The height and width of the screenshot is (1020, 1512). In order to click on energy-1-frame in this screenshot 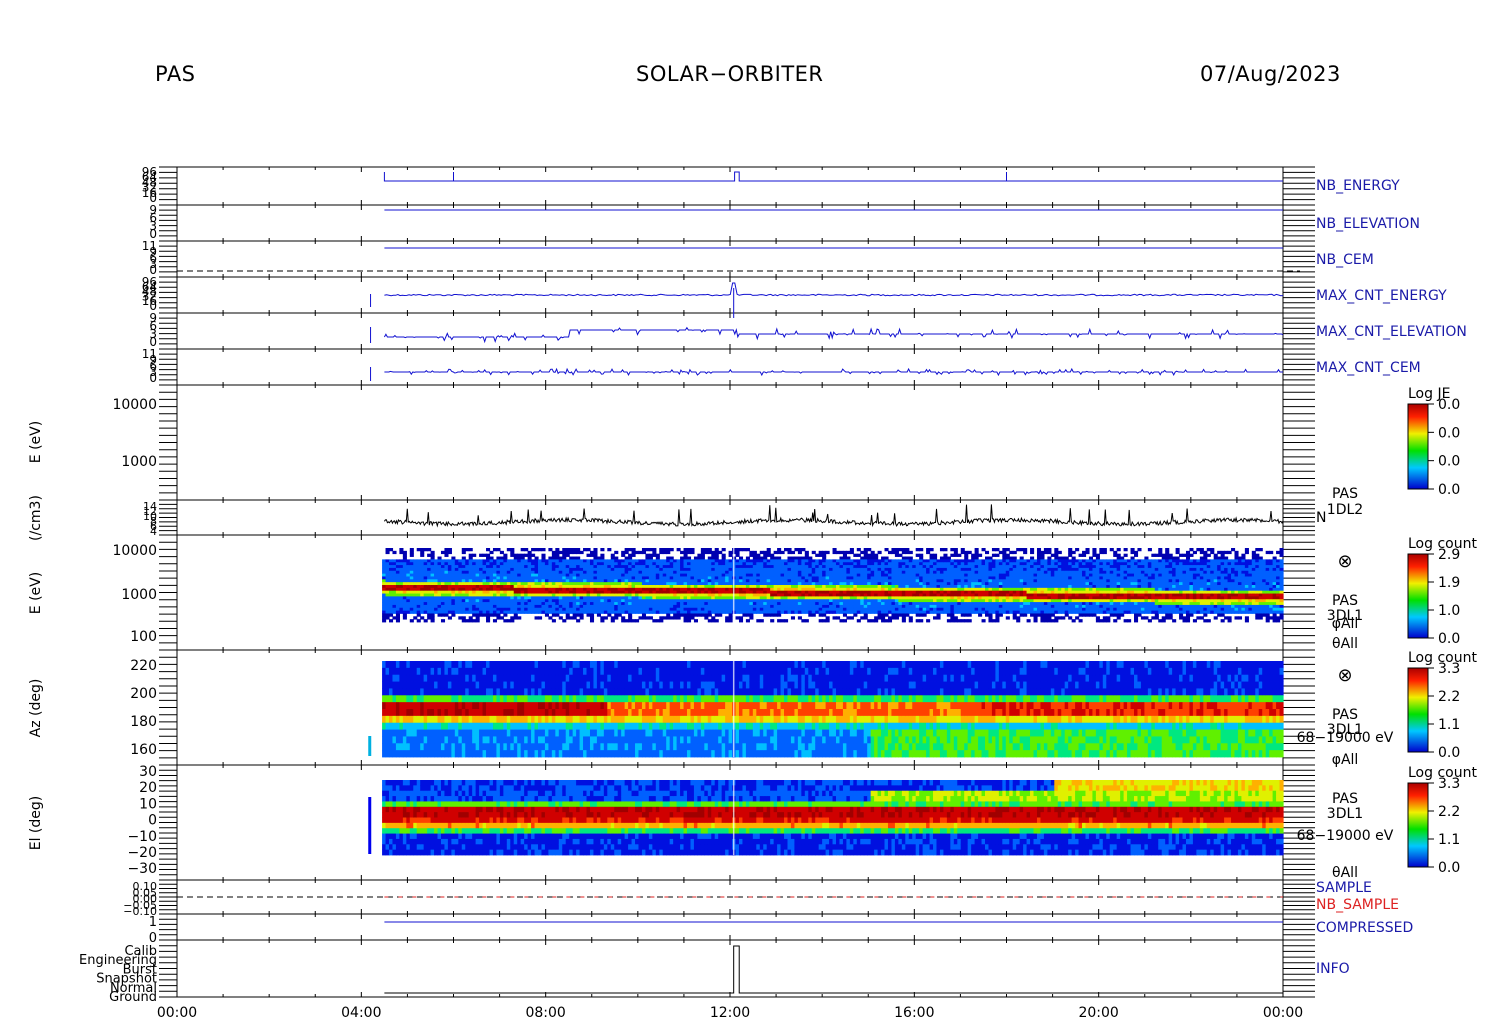, I will do `click(730, 442)`.